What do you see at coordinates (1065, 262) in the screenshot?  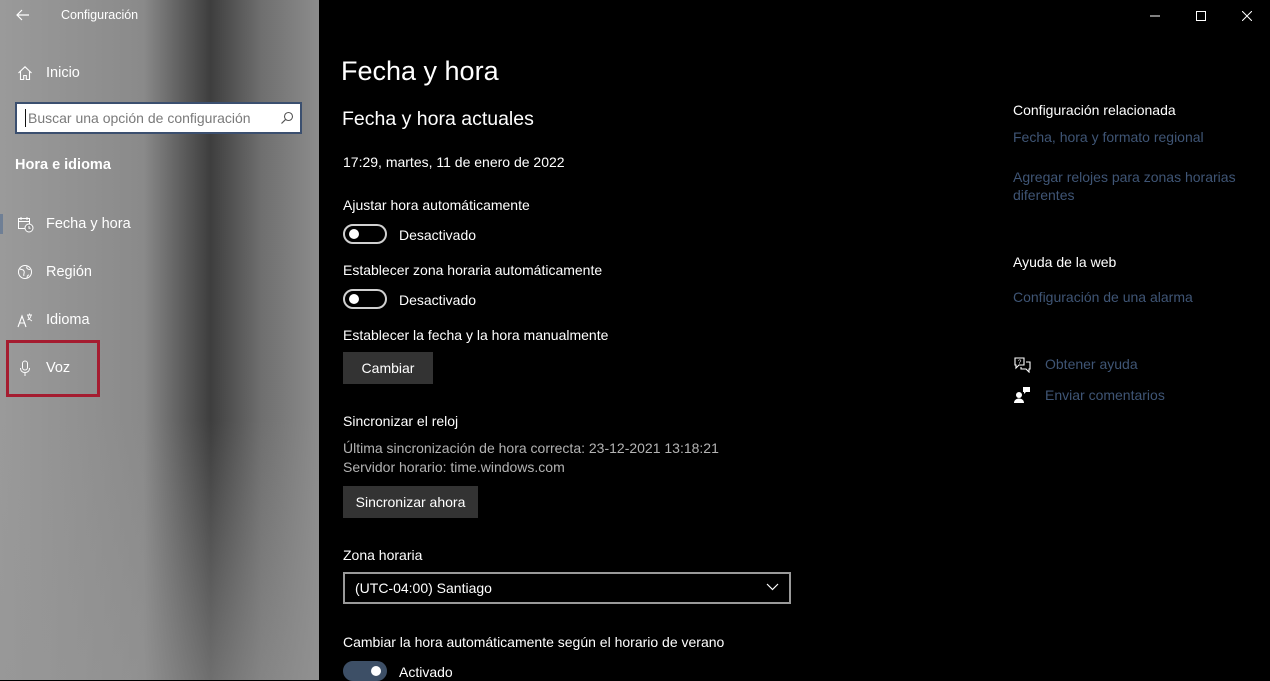 I see `web-help-title: Ayuda de la web` at bounding box center [1065, 262].